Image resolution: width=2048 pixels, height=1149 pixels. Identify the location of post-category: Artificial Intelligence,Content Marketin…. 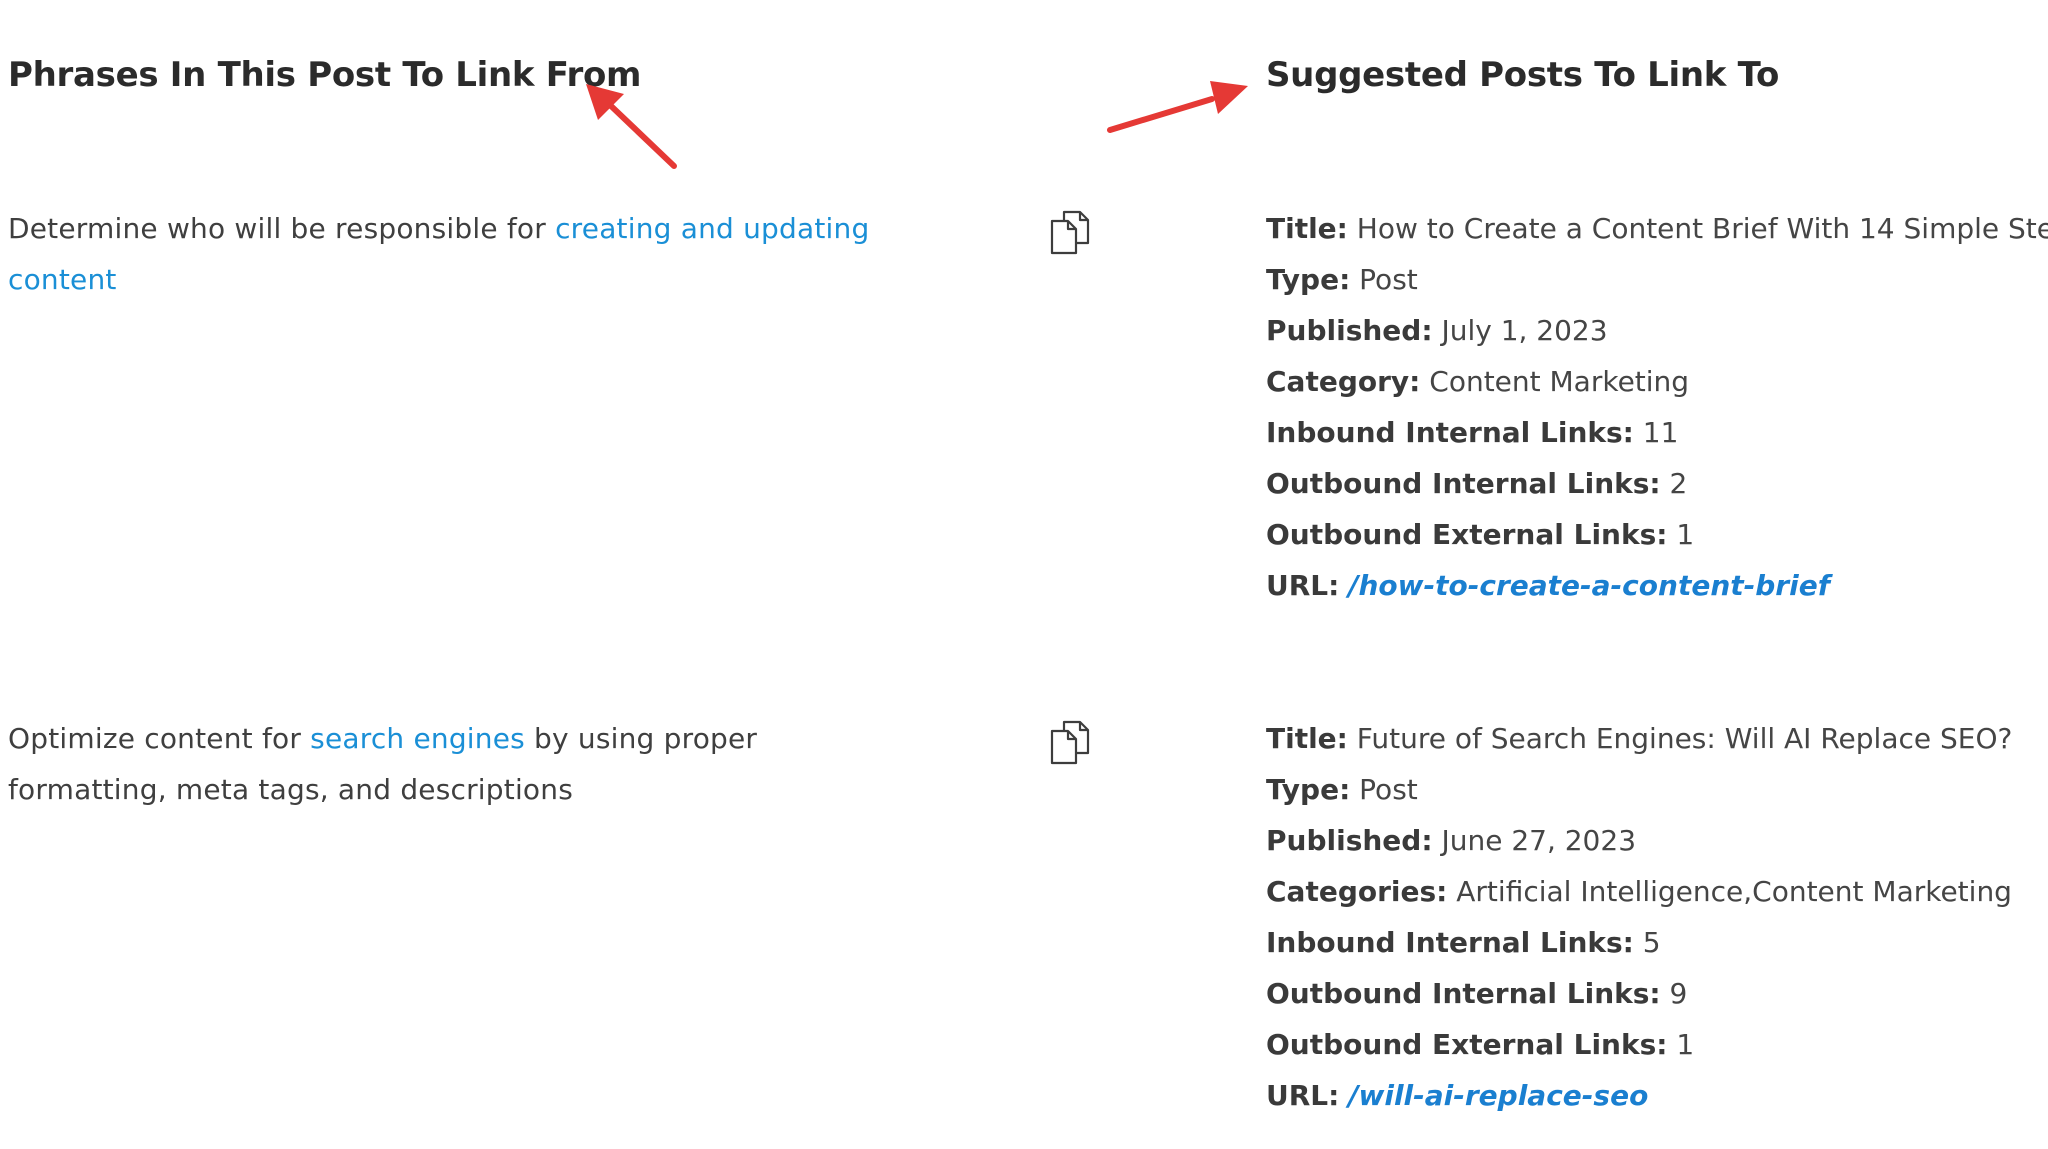
(1734, 891).